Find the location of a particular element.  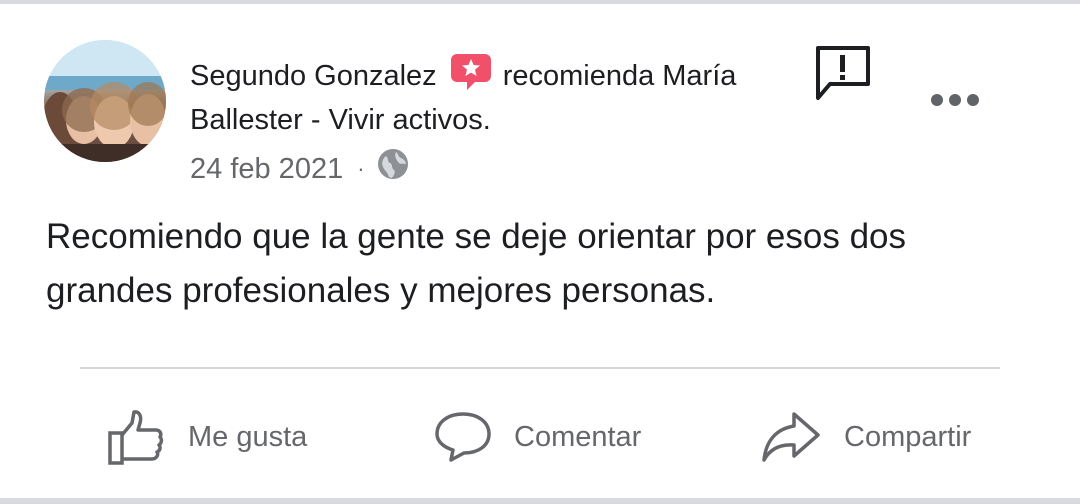

post-date: 24 feb 2021 is located at coordinates (266, 169).